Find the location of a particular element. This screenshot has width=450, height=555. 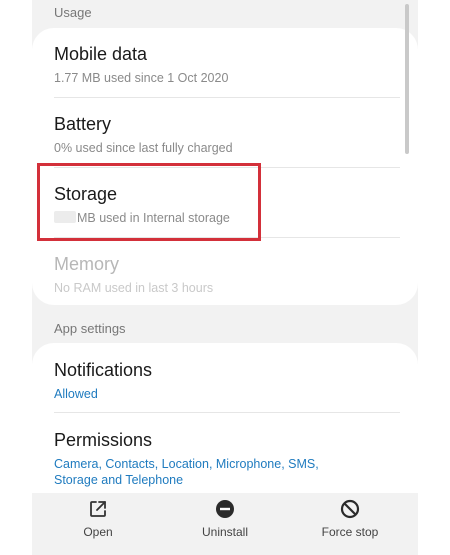

battery-subtitle: 0% used since last fully charged is located at coordinates (143, 148).